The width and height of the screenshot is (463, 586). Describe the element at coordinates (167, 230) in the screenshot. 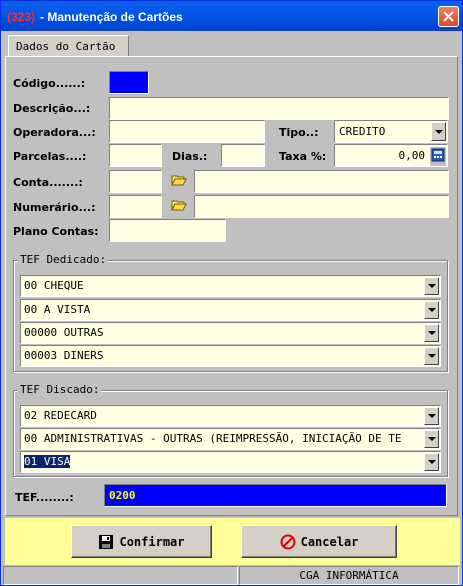

I see `plano-contas-input` at that location.